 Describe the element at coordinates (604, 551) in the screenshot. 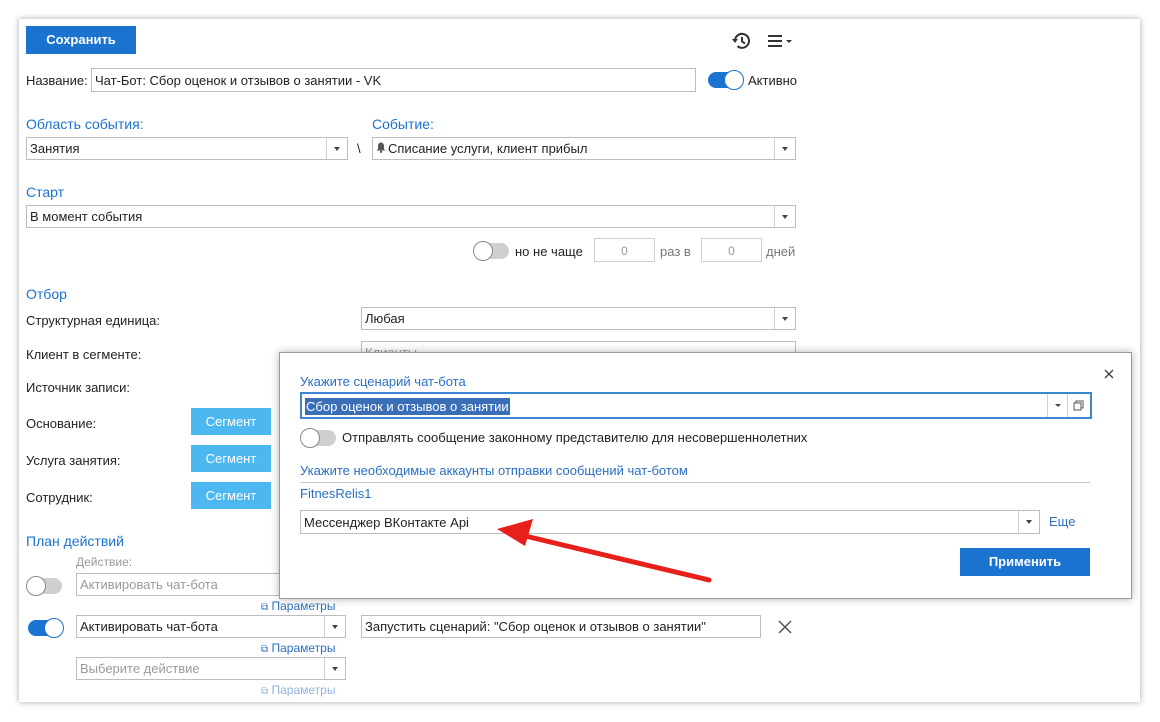

I see `annotation-arrow` at that location.